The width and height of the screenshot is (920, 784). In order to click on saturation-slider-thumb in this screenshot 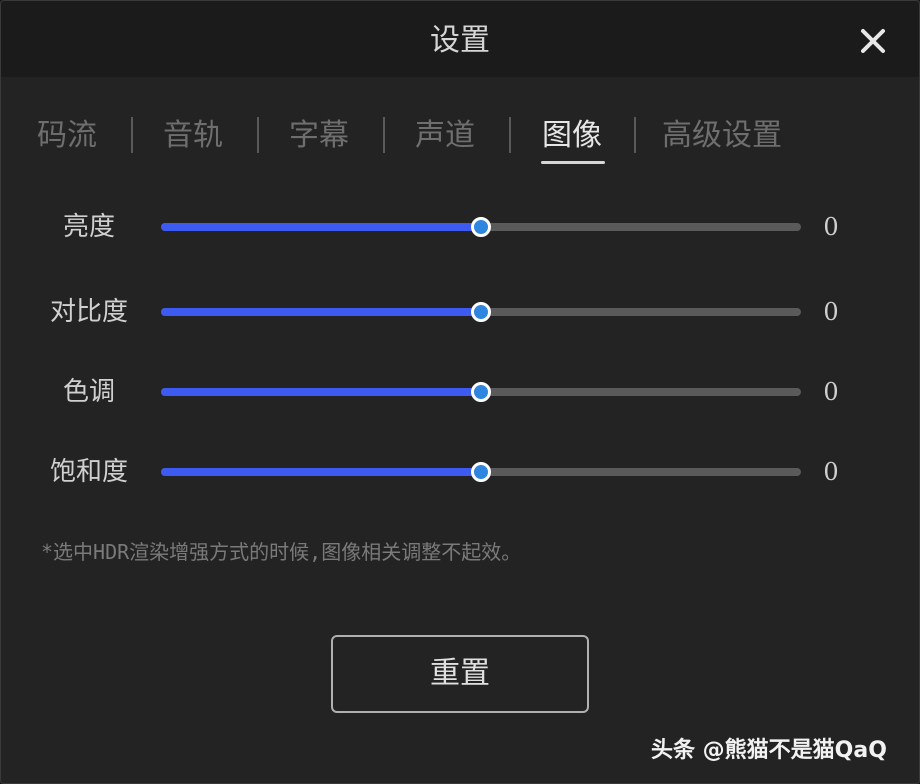, I will do `click(481, 472)`.